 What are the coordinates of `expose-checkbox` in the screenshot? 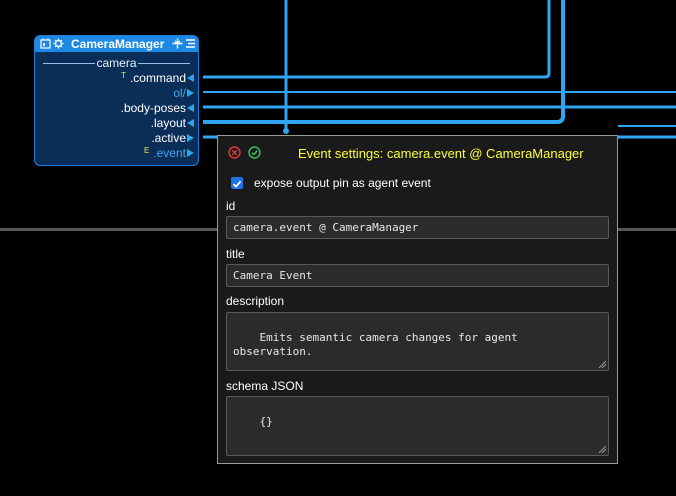 It's located at (237, 183).